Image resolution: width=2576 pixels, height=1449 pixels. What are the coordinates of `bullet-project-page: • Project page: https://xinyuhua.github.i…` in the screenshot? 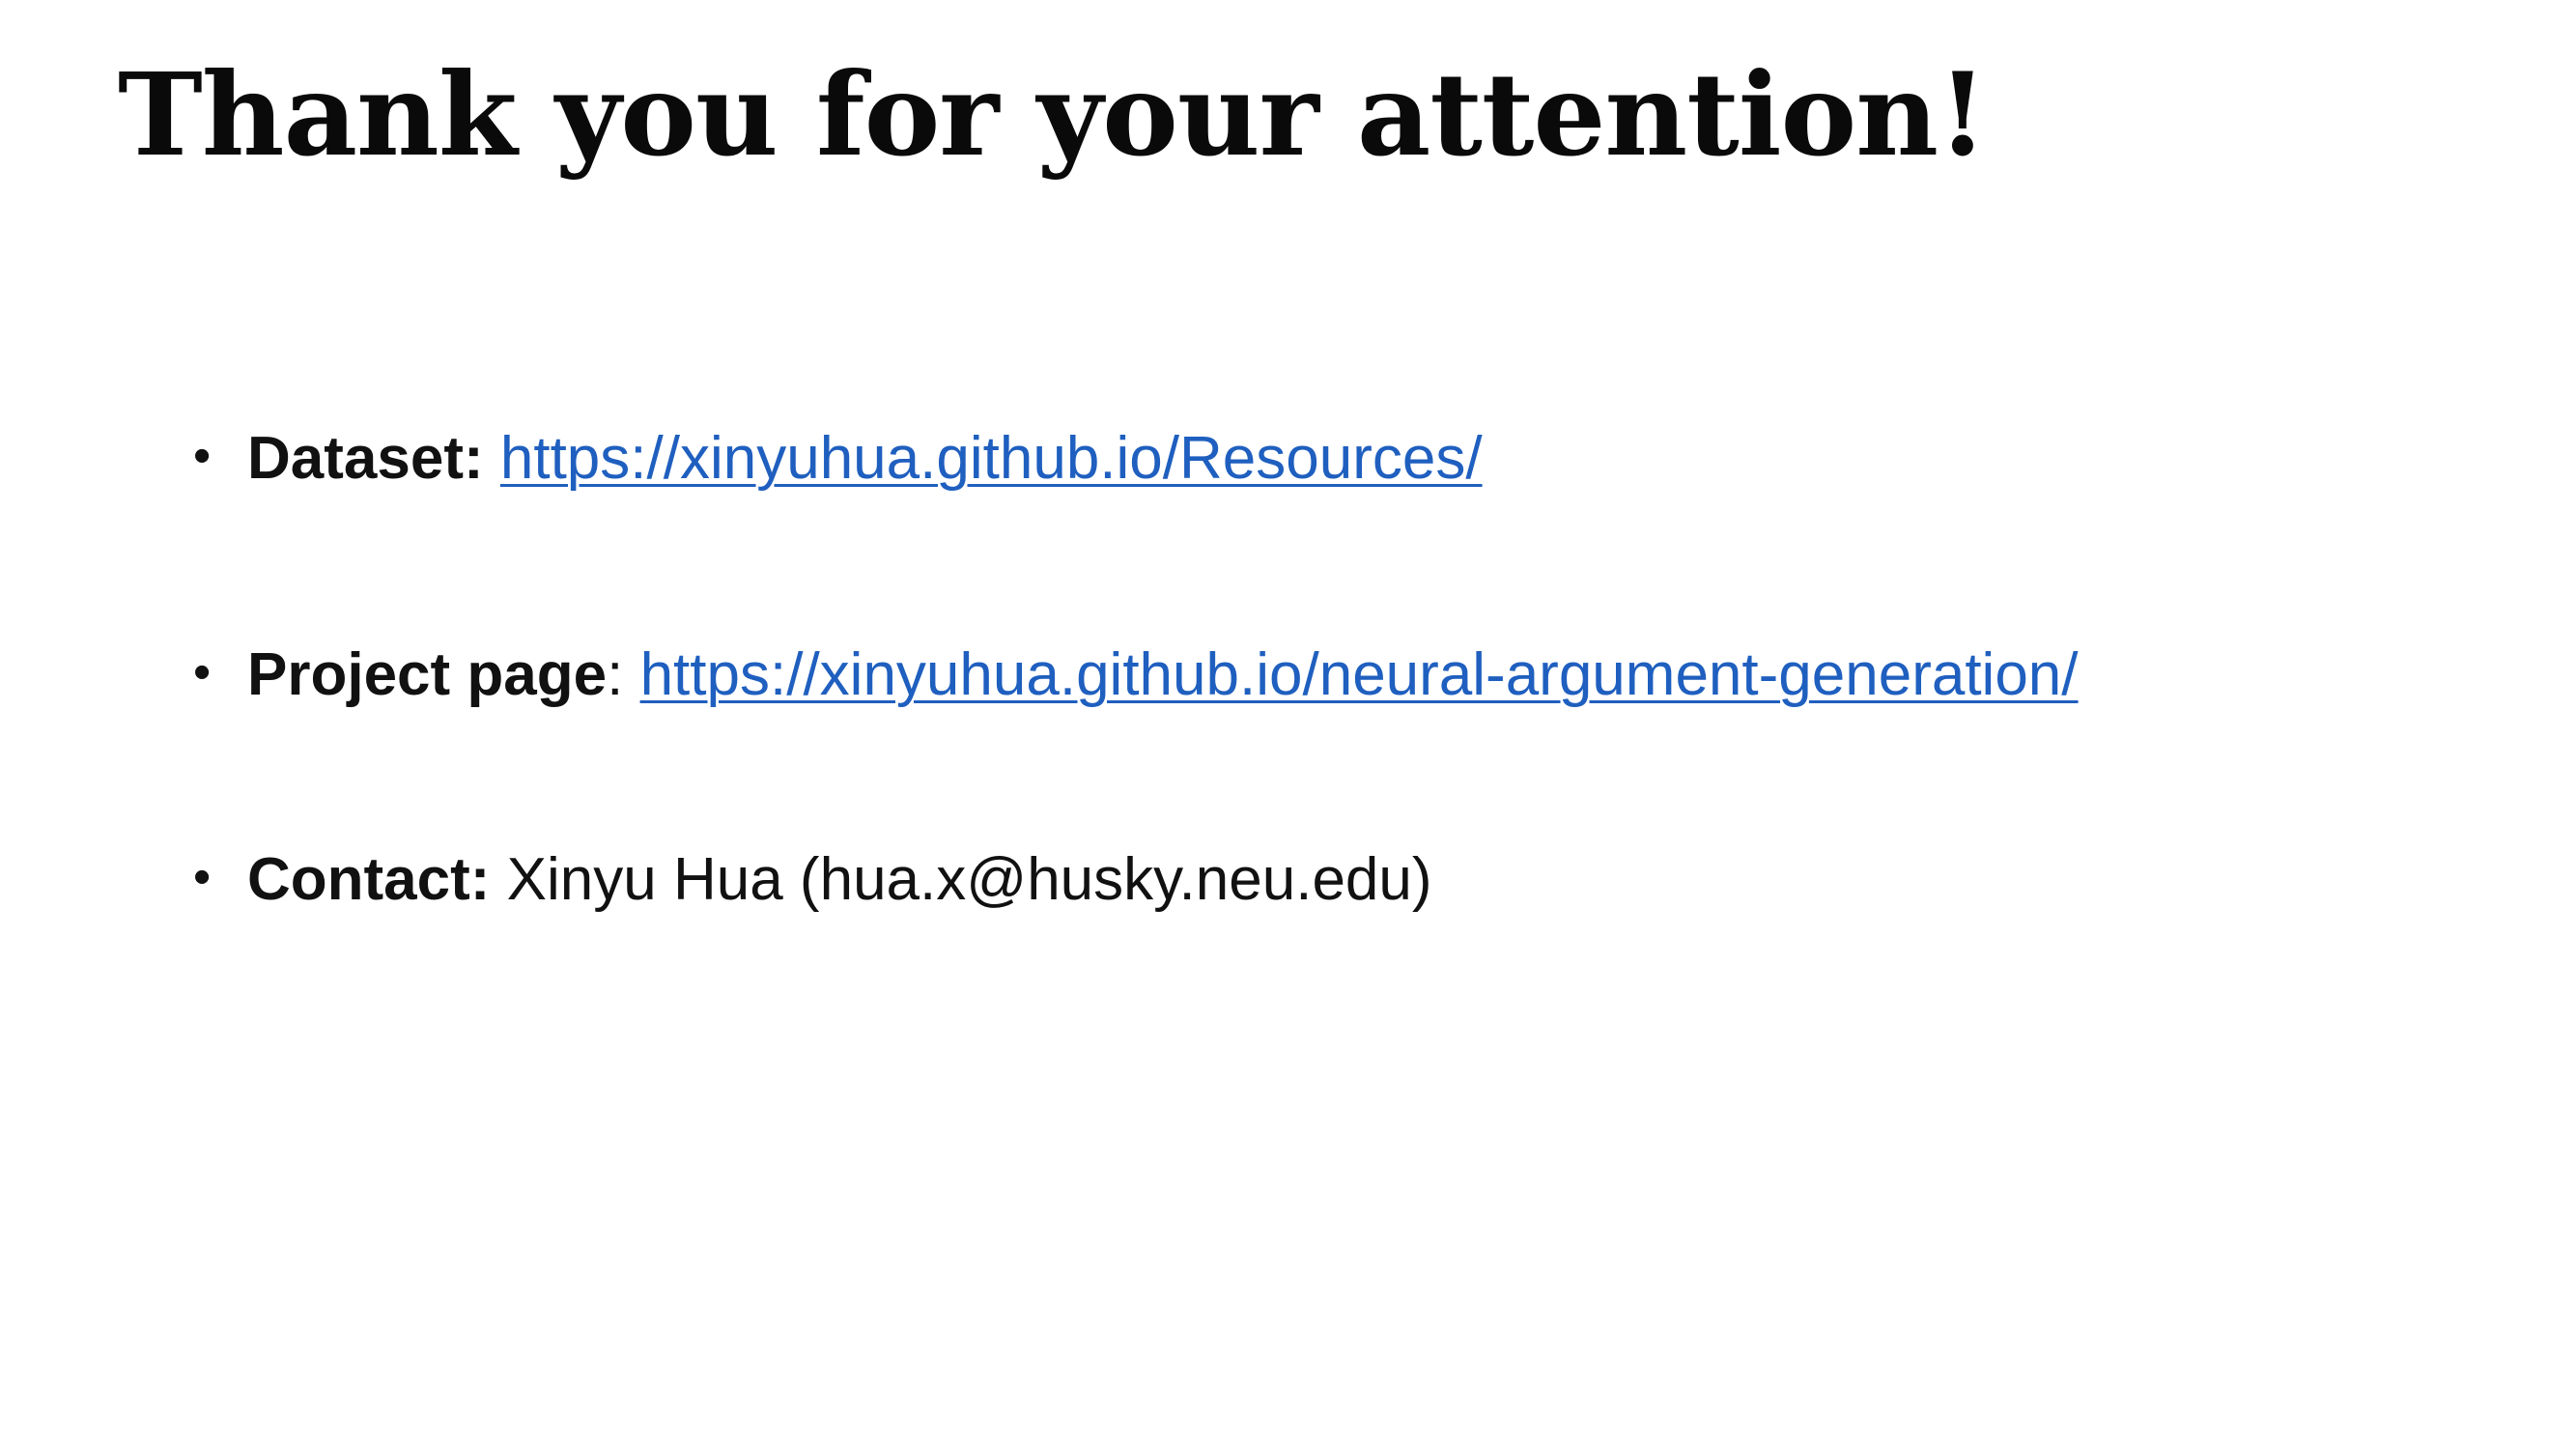 It's located at (1136, 675).